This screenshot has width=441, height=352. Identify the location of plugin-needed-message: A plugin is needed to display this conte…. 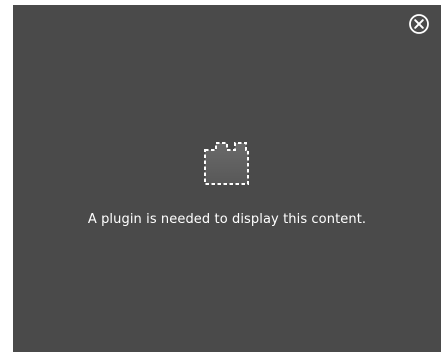
(227, 219).